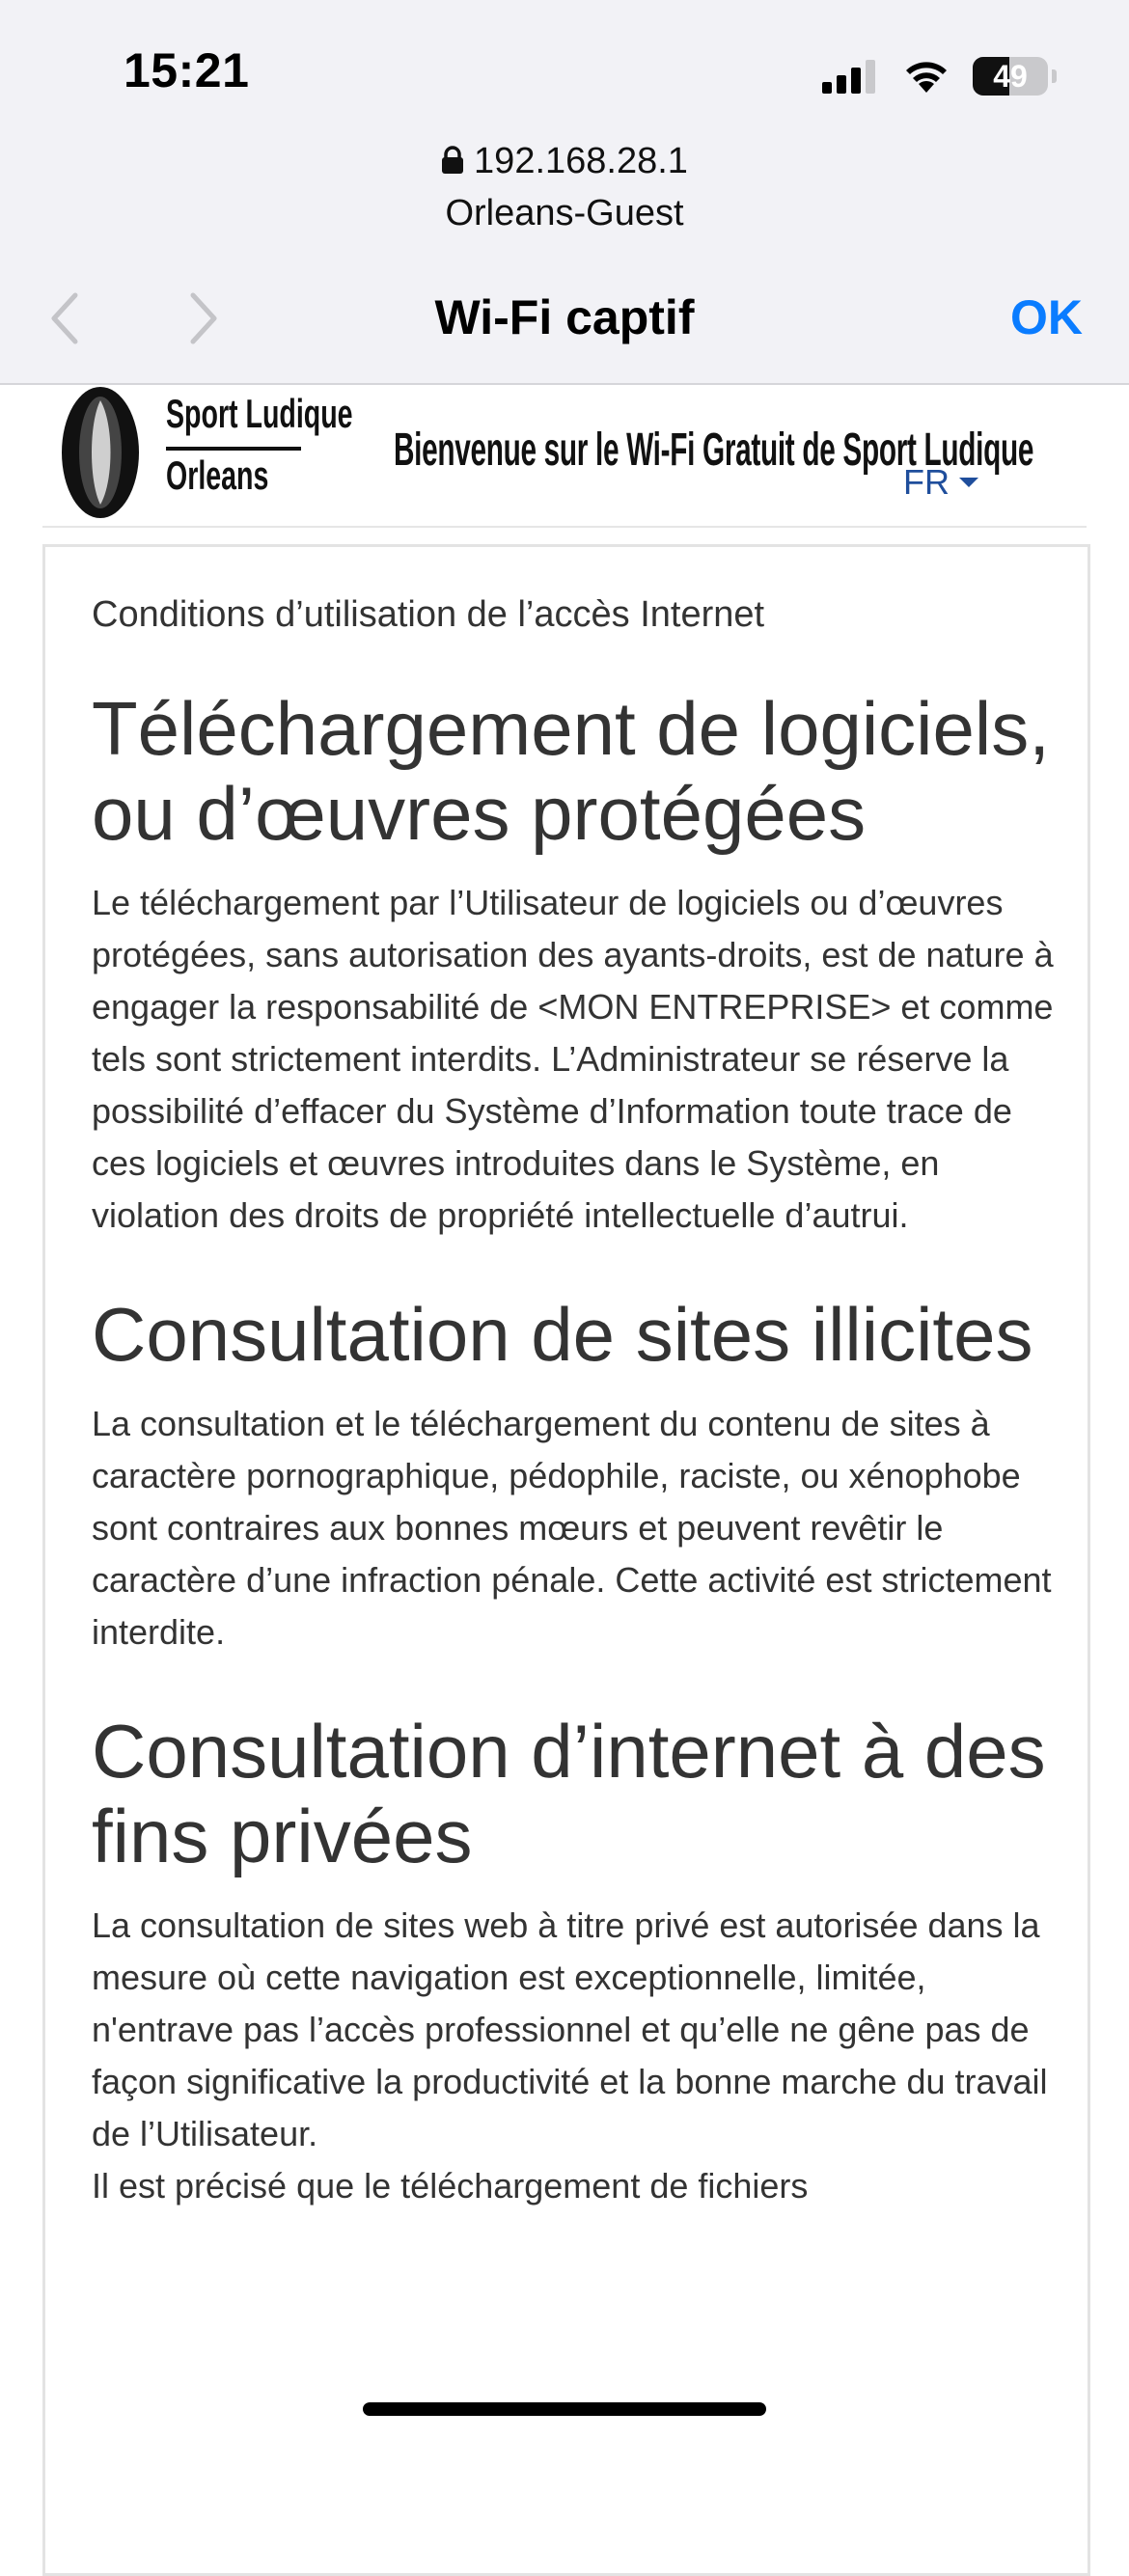 This screenshot has height=2576, width=1129. Describe the element at coordinates (453, 160) in the screenshot. I see `lock-icon` at that location.